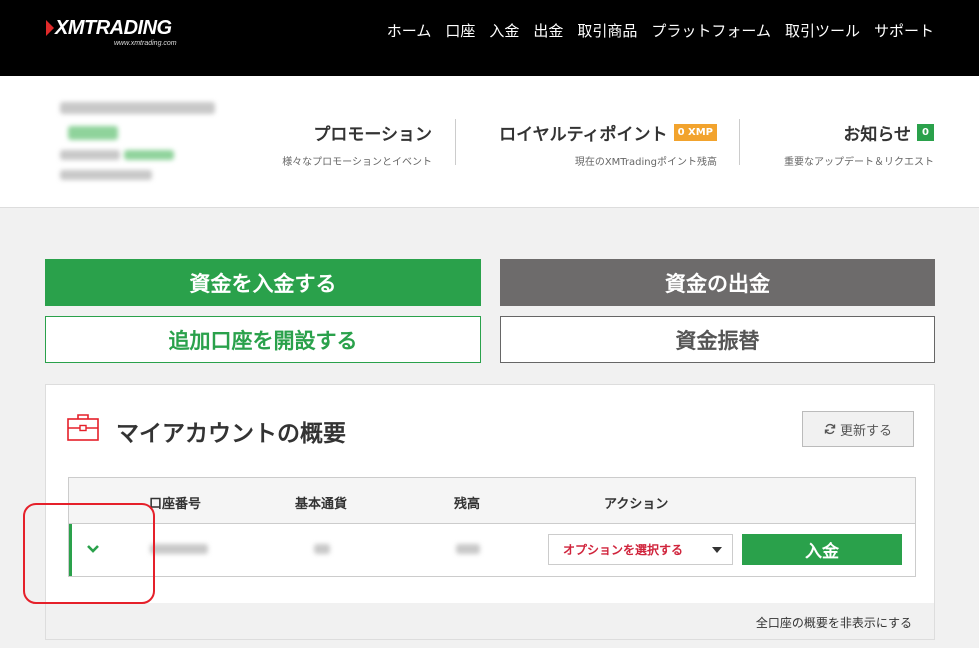 Image resolution: width=979 pixels, height=648 pixels. Describe the element at coordinates (717, 339) in the screenshot. I see `transfer-funds-button: 資金振替` at that location.